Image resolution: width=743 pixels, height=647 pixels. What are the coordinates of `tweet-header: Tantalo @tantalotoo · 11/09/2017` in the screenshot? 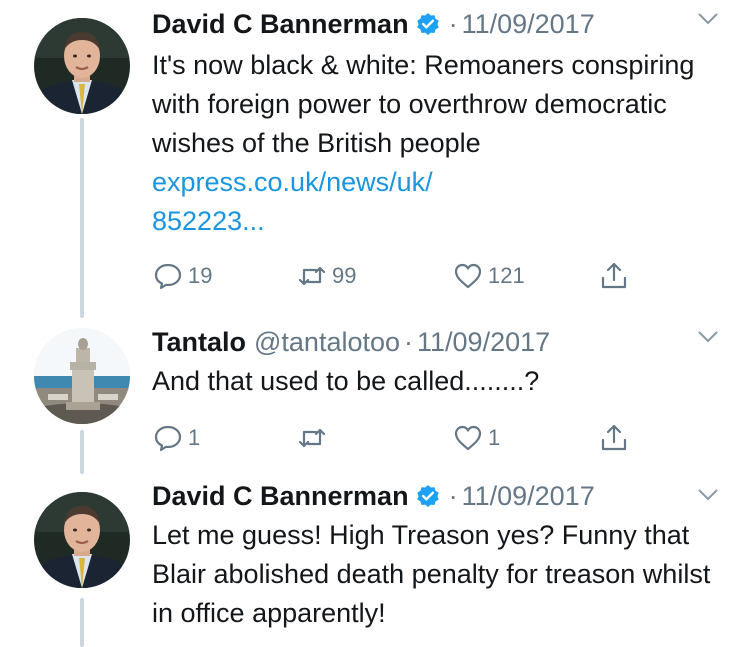 It's located at (351, 342).